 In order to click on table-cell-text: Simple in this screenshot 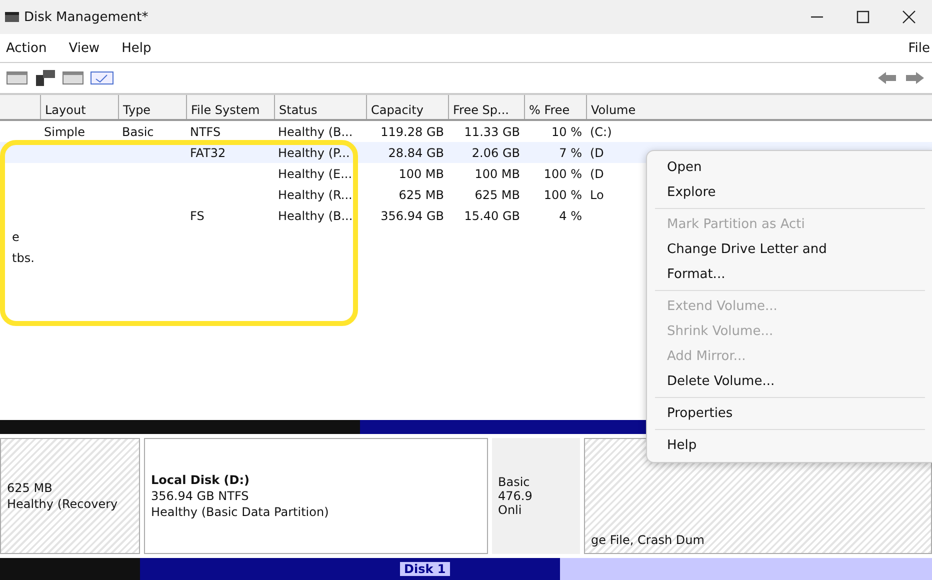, I will do `click(64, 131)`.